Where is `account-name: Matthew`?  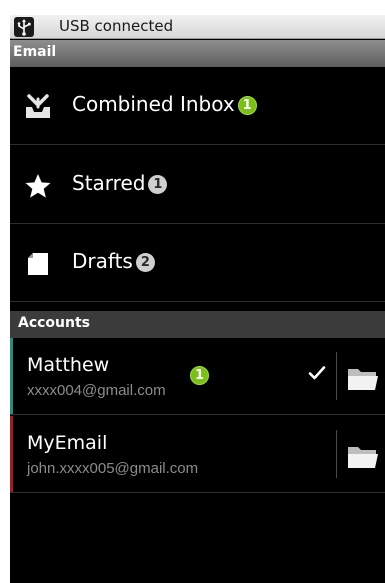
account-name: Matthew is located at coordinates (68, 365).